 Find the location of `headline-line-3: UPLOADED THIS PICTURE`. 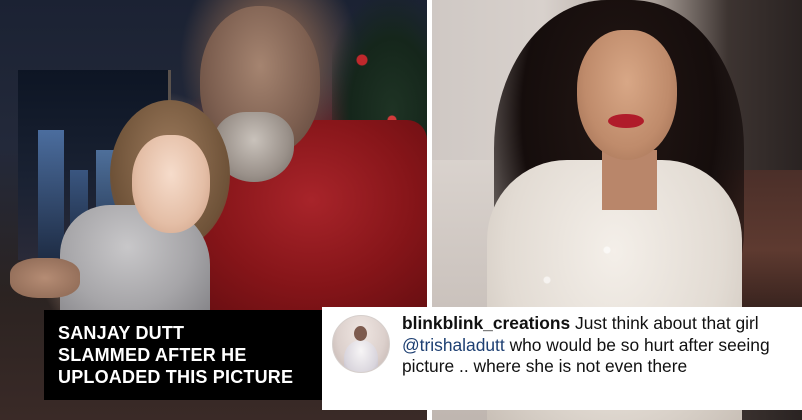

headline-line-3: UPLOADED THIS PICTURE is located at coordinates (176, 377).